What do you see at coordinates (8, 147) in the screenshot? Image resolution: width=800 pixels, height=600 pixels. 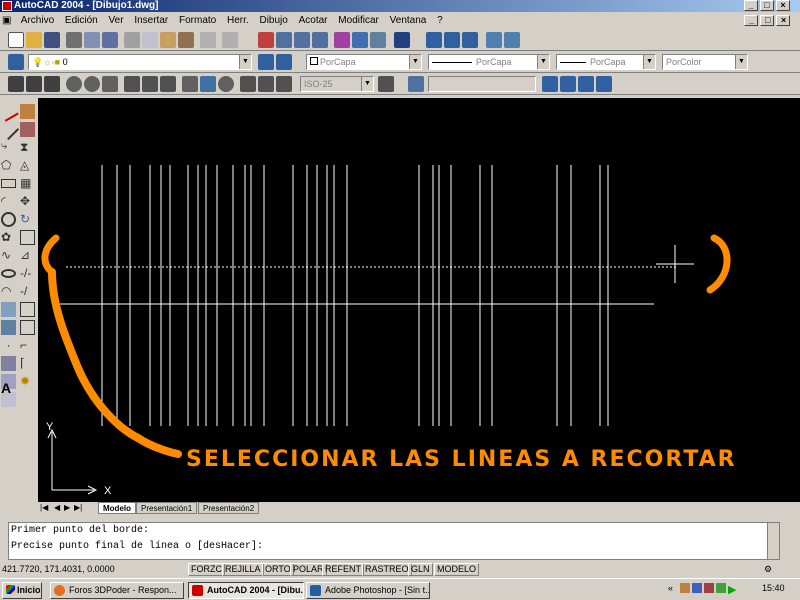 I see `polyline-icon: ⤷` at bounding box center [8, 147].